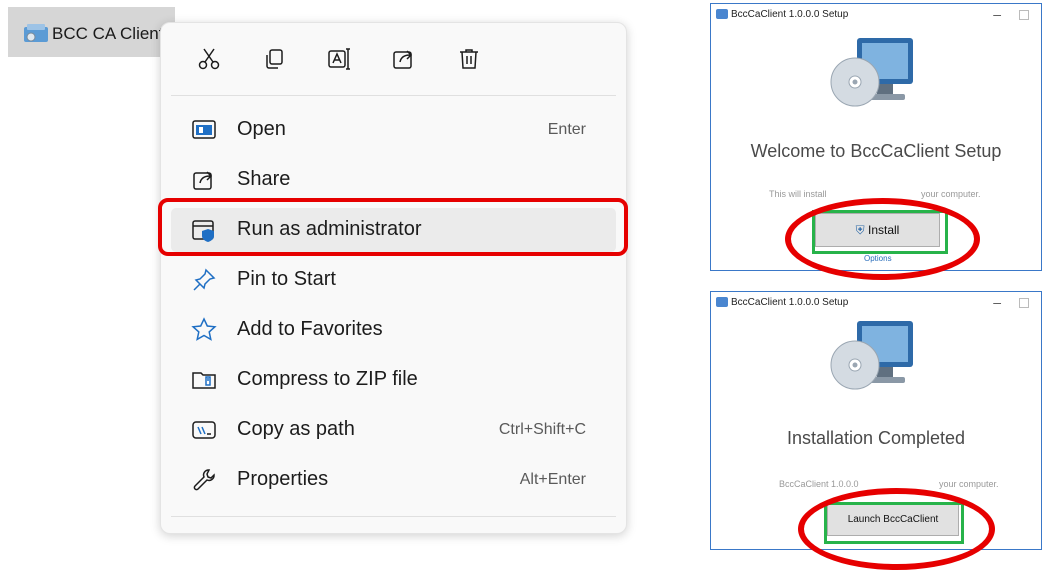  What do you see at coordinates (310, 329) in the screenshot?
I see `menu-item-label: Add to Favorites` at bounding box center [310, 329].